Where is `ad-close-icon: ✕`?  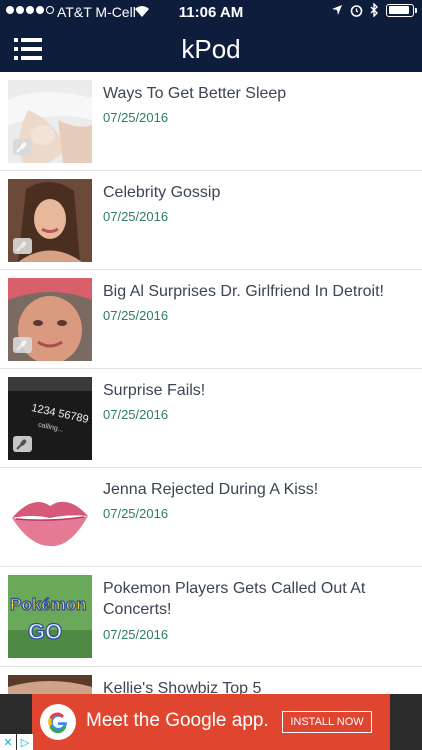 ad-close-icon: ✕ is located at coordinates (8, 742).